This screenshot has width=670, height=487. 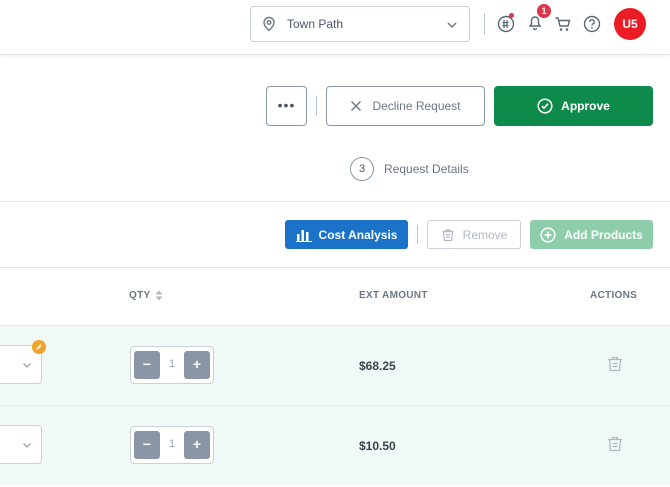 I want to click on location-select: Town Path, so click(x=360, y=24).